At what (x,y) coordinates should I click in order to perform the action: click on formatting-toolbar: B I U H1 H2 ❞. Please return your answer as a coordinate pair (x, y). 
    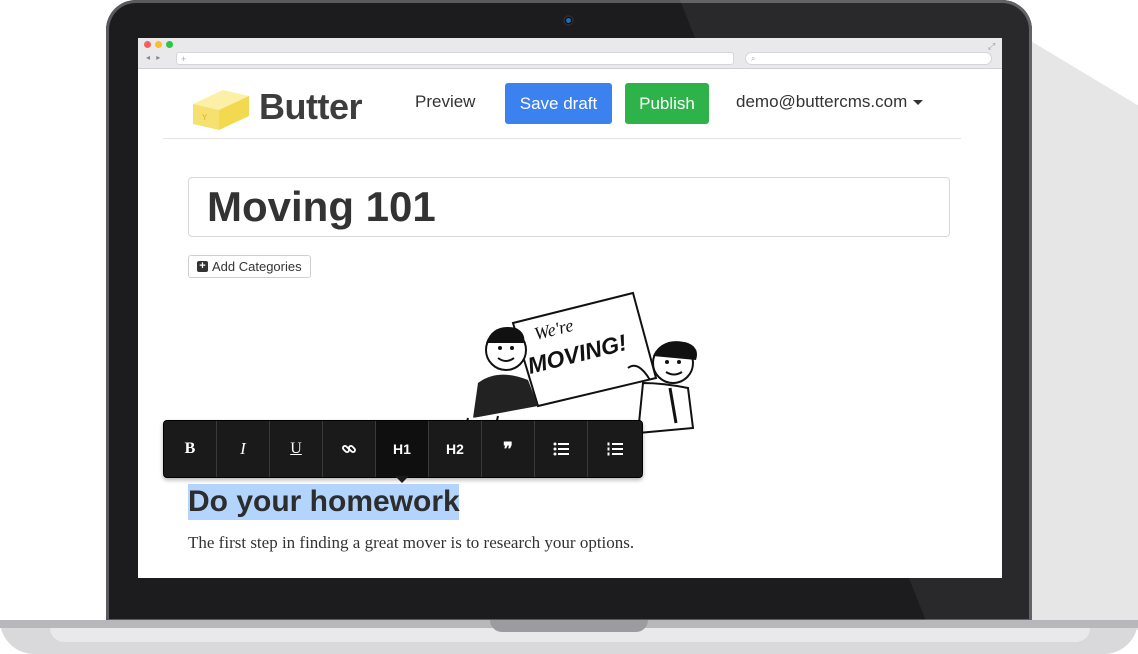
    Looking at the image, I should click on (403, 449).